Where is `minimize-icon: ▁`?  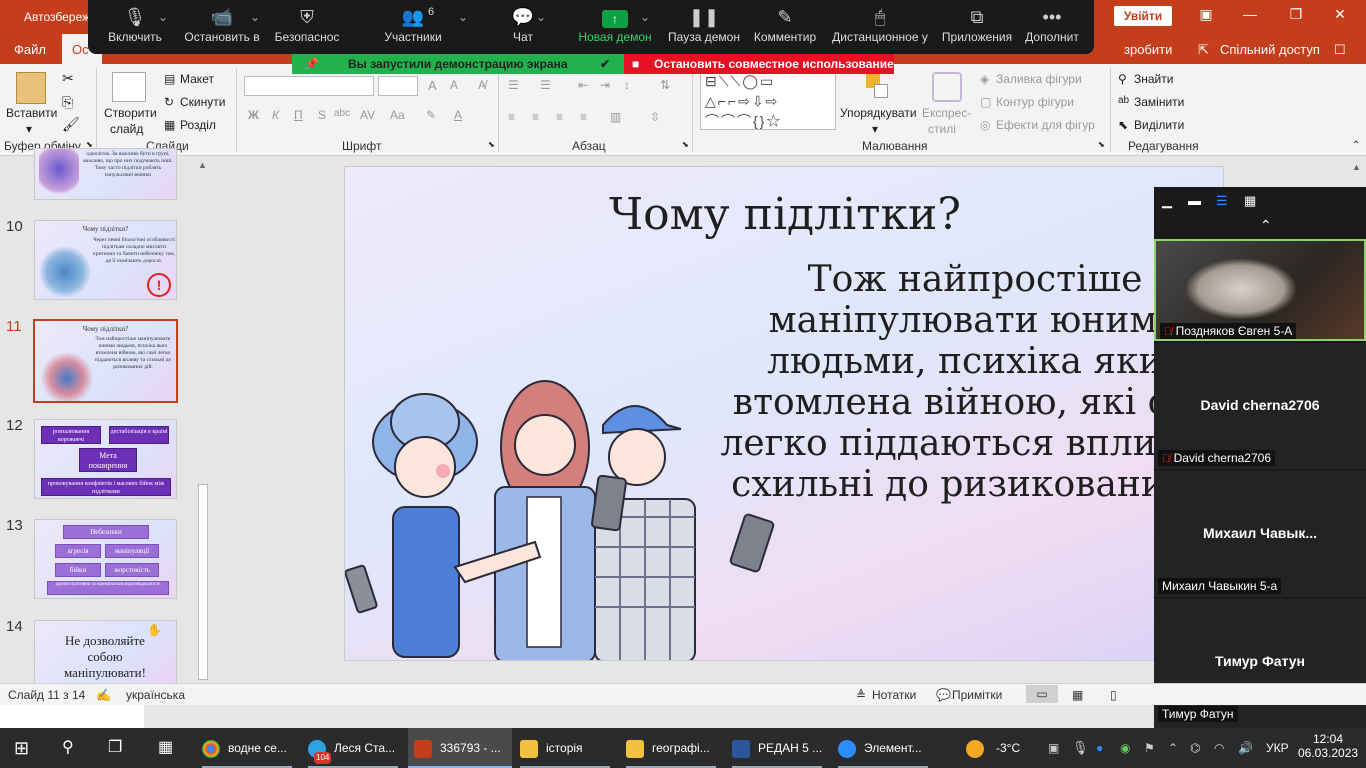
minimize-icon: ▁ is located at coordinates (1167, 201).